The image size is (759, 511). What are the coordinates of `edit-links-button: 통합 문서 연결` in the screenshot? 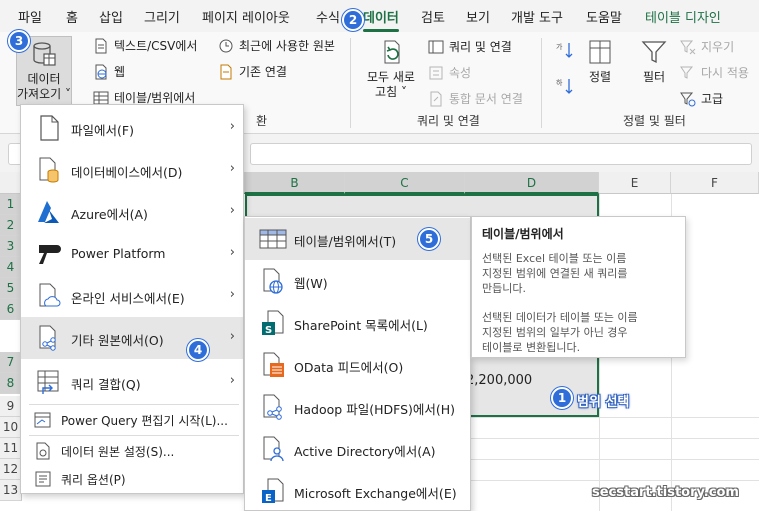 It's located at (475, 98).